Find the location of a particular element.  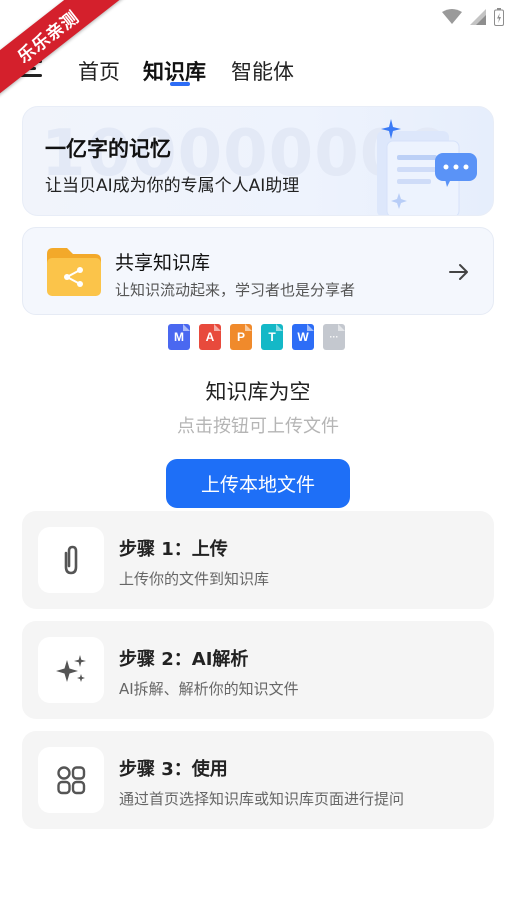

step-card-ai-parse: 步骤 2：AI解析 AI拆解、解析你的知识文件 is located at coordinates (258, 670).